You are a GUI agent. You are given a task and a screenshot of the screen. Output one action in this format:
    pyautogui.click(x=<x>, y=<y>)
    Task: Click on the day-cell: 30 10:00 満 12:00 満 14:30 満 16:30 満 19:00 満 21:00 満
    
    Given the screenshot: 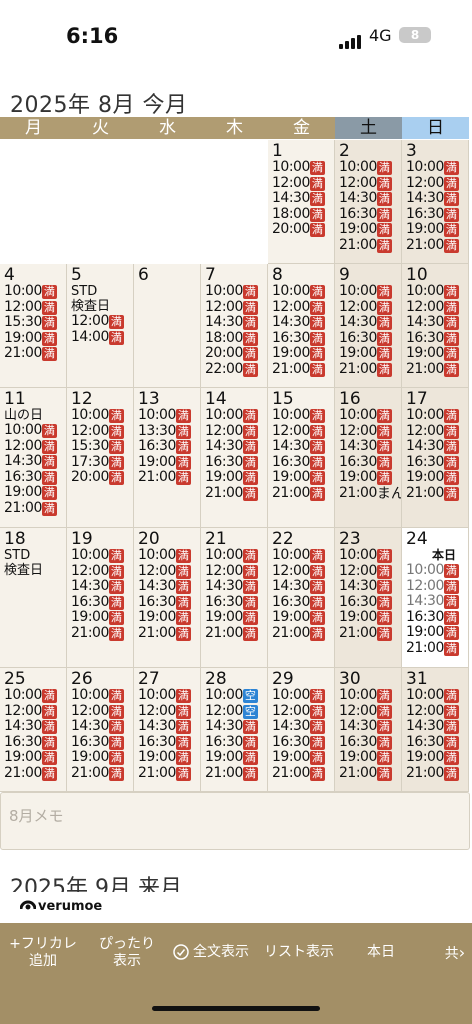 What is the action you would take?
    pyautogui.click(x=368, y=730)
    